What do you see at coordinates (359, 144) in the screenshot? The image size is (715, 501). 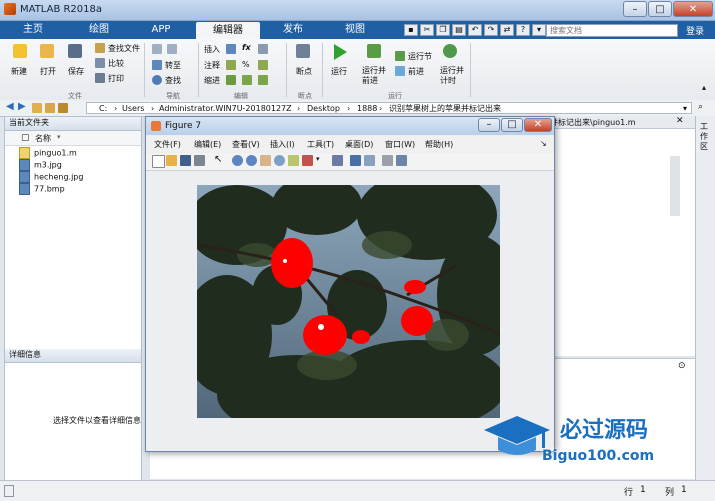 I see `menu-desktop: 桌面(D)` at bounding box center [359, 144].